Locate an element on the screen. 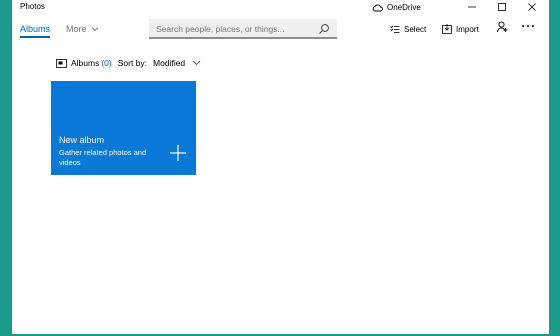 This screenshot has width=560, height=336. person-icon is located at coordinates (502, 27).